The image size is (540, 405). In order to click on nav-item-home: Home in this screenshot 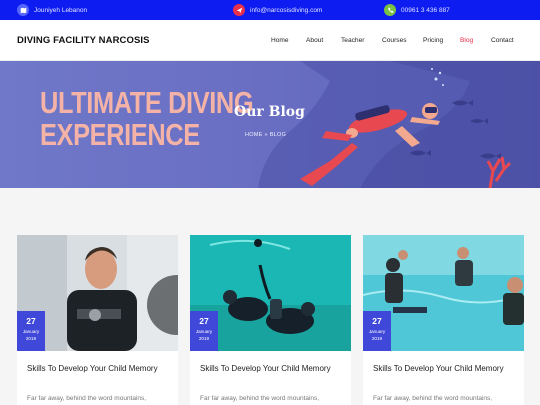, I will do `click(280, 40)`.